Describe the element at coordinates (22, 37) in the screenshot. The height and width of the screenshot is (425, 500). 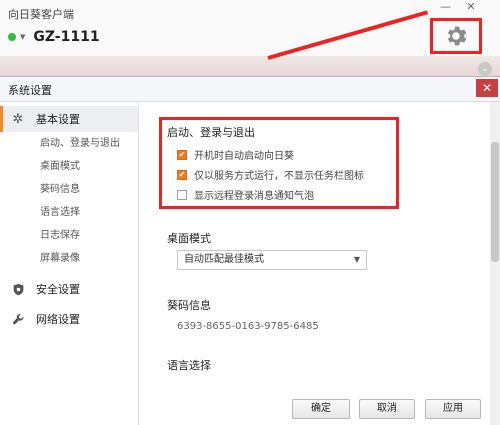
I see `status-dropdown-icon: ▼` at that location.